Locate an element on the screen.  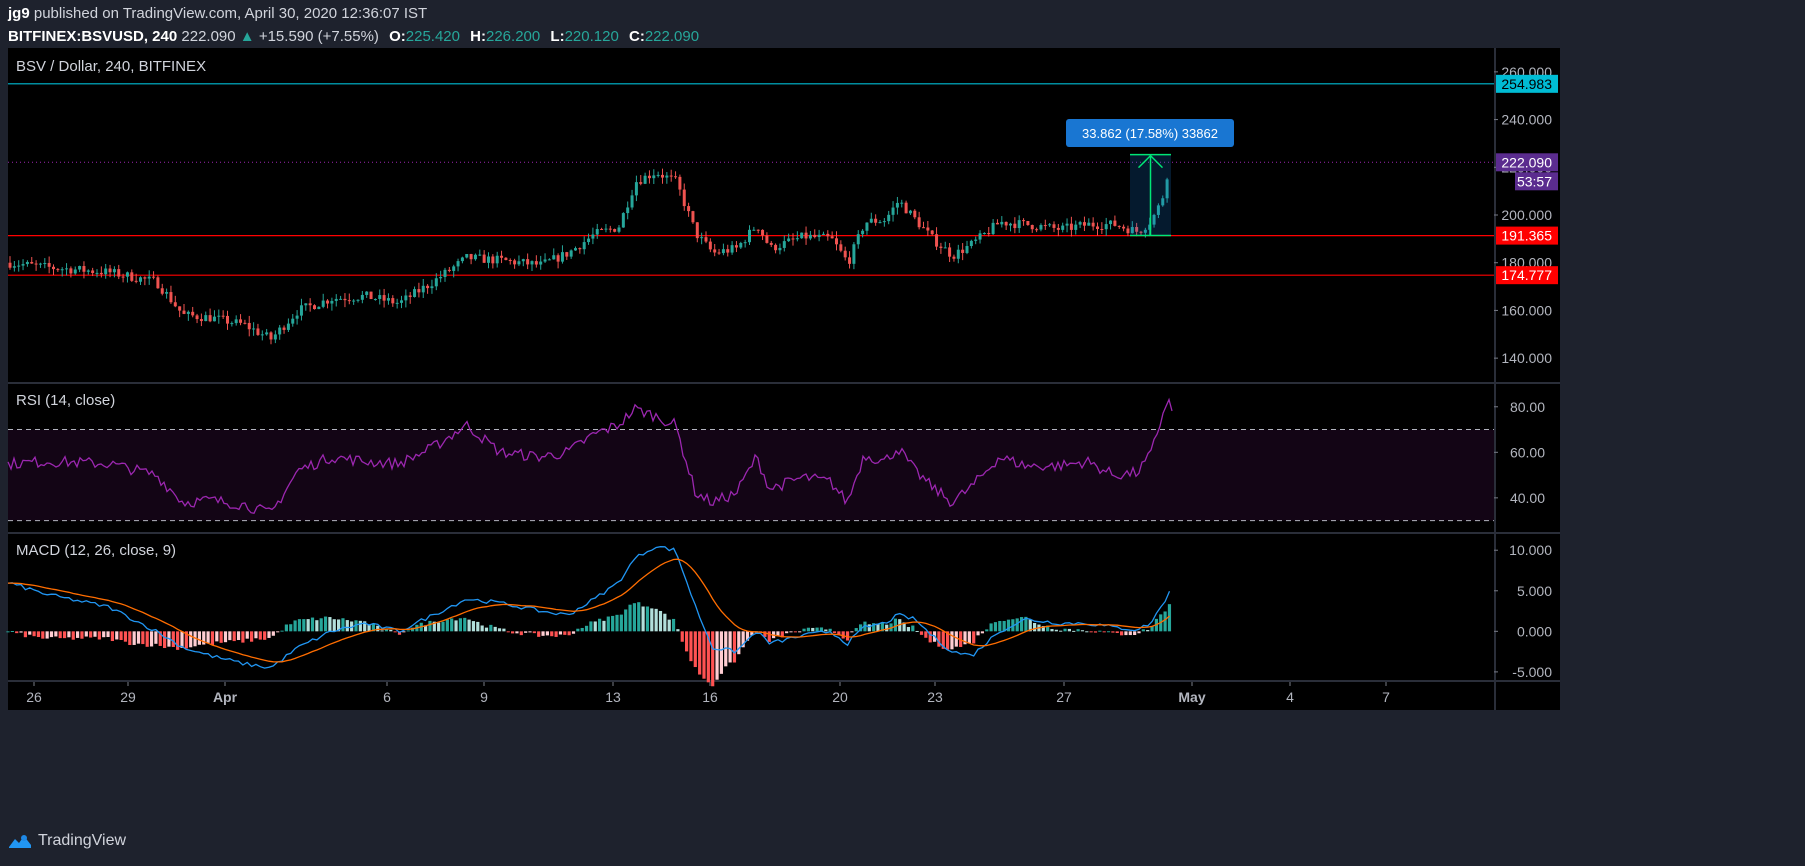
macd-ytick-label: -5.000 is located at coordinates (1532, 672).